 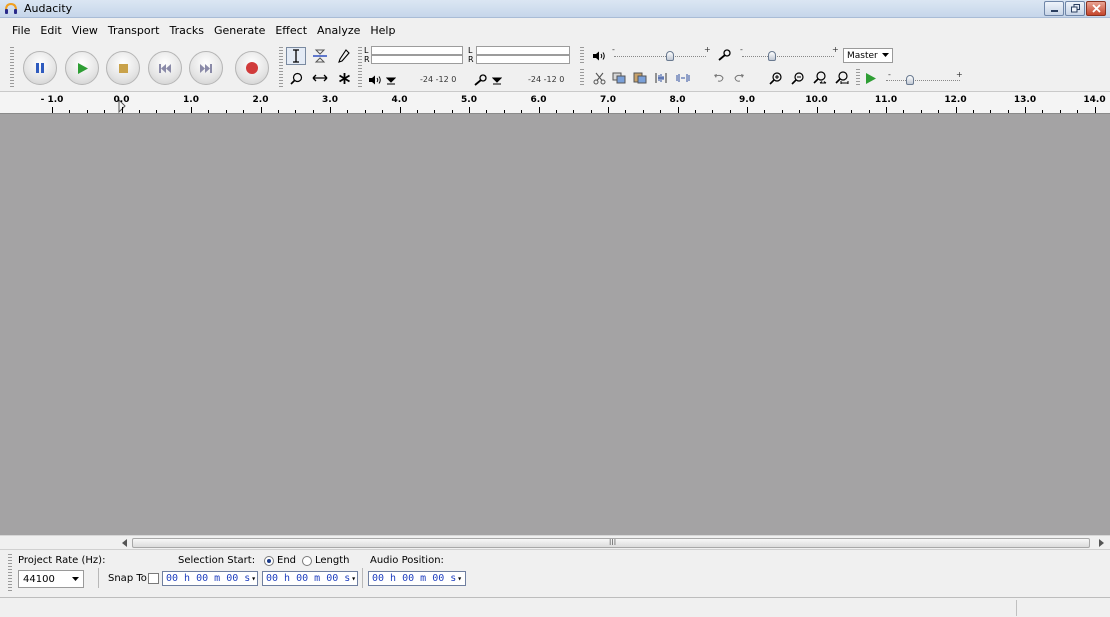 What do you see at coordinates (910, 80) in the screenshot?
I see `playback-speed-slider-thumb` at bounding box center [910, 80].